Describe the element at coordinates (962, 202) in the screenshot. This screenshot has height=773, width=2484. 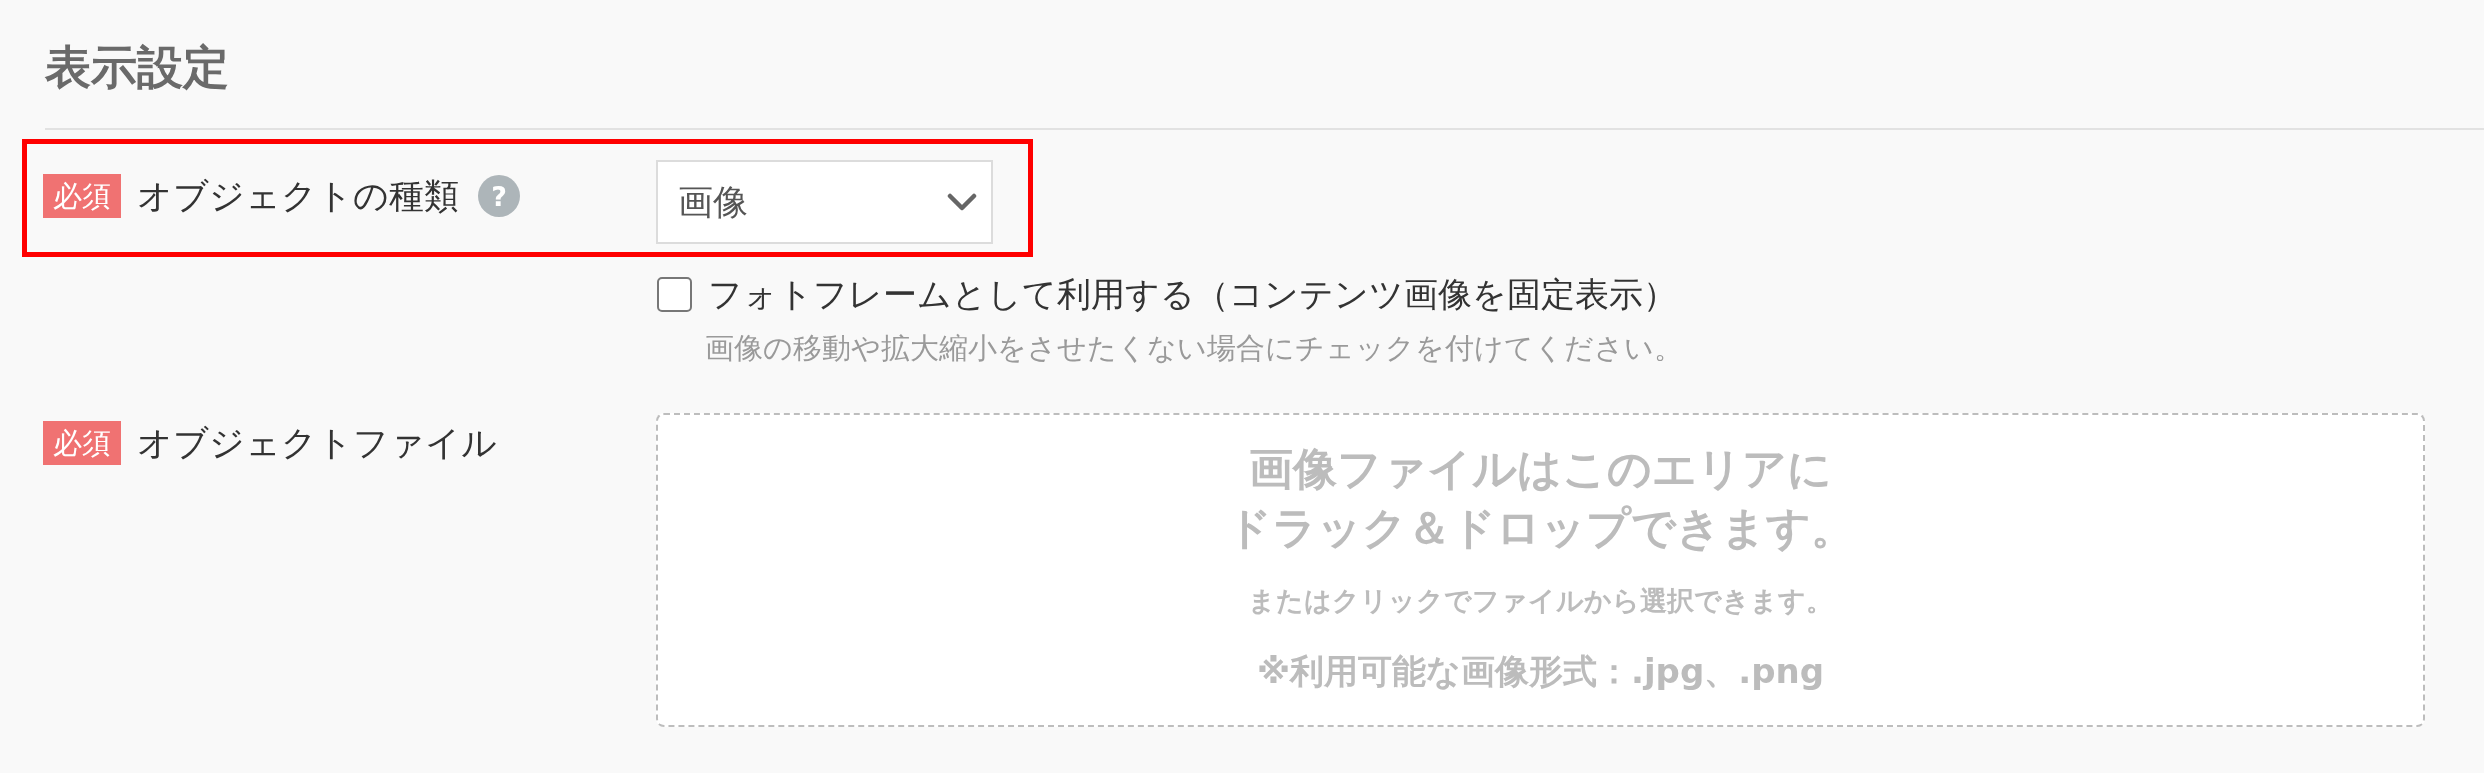
I see `chevron-down-icon` at that location.